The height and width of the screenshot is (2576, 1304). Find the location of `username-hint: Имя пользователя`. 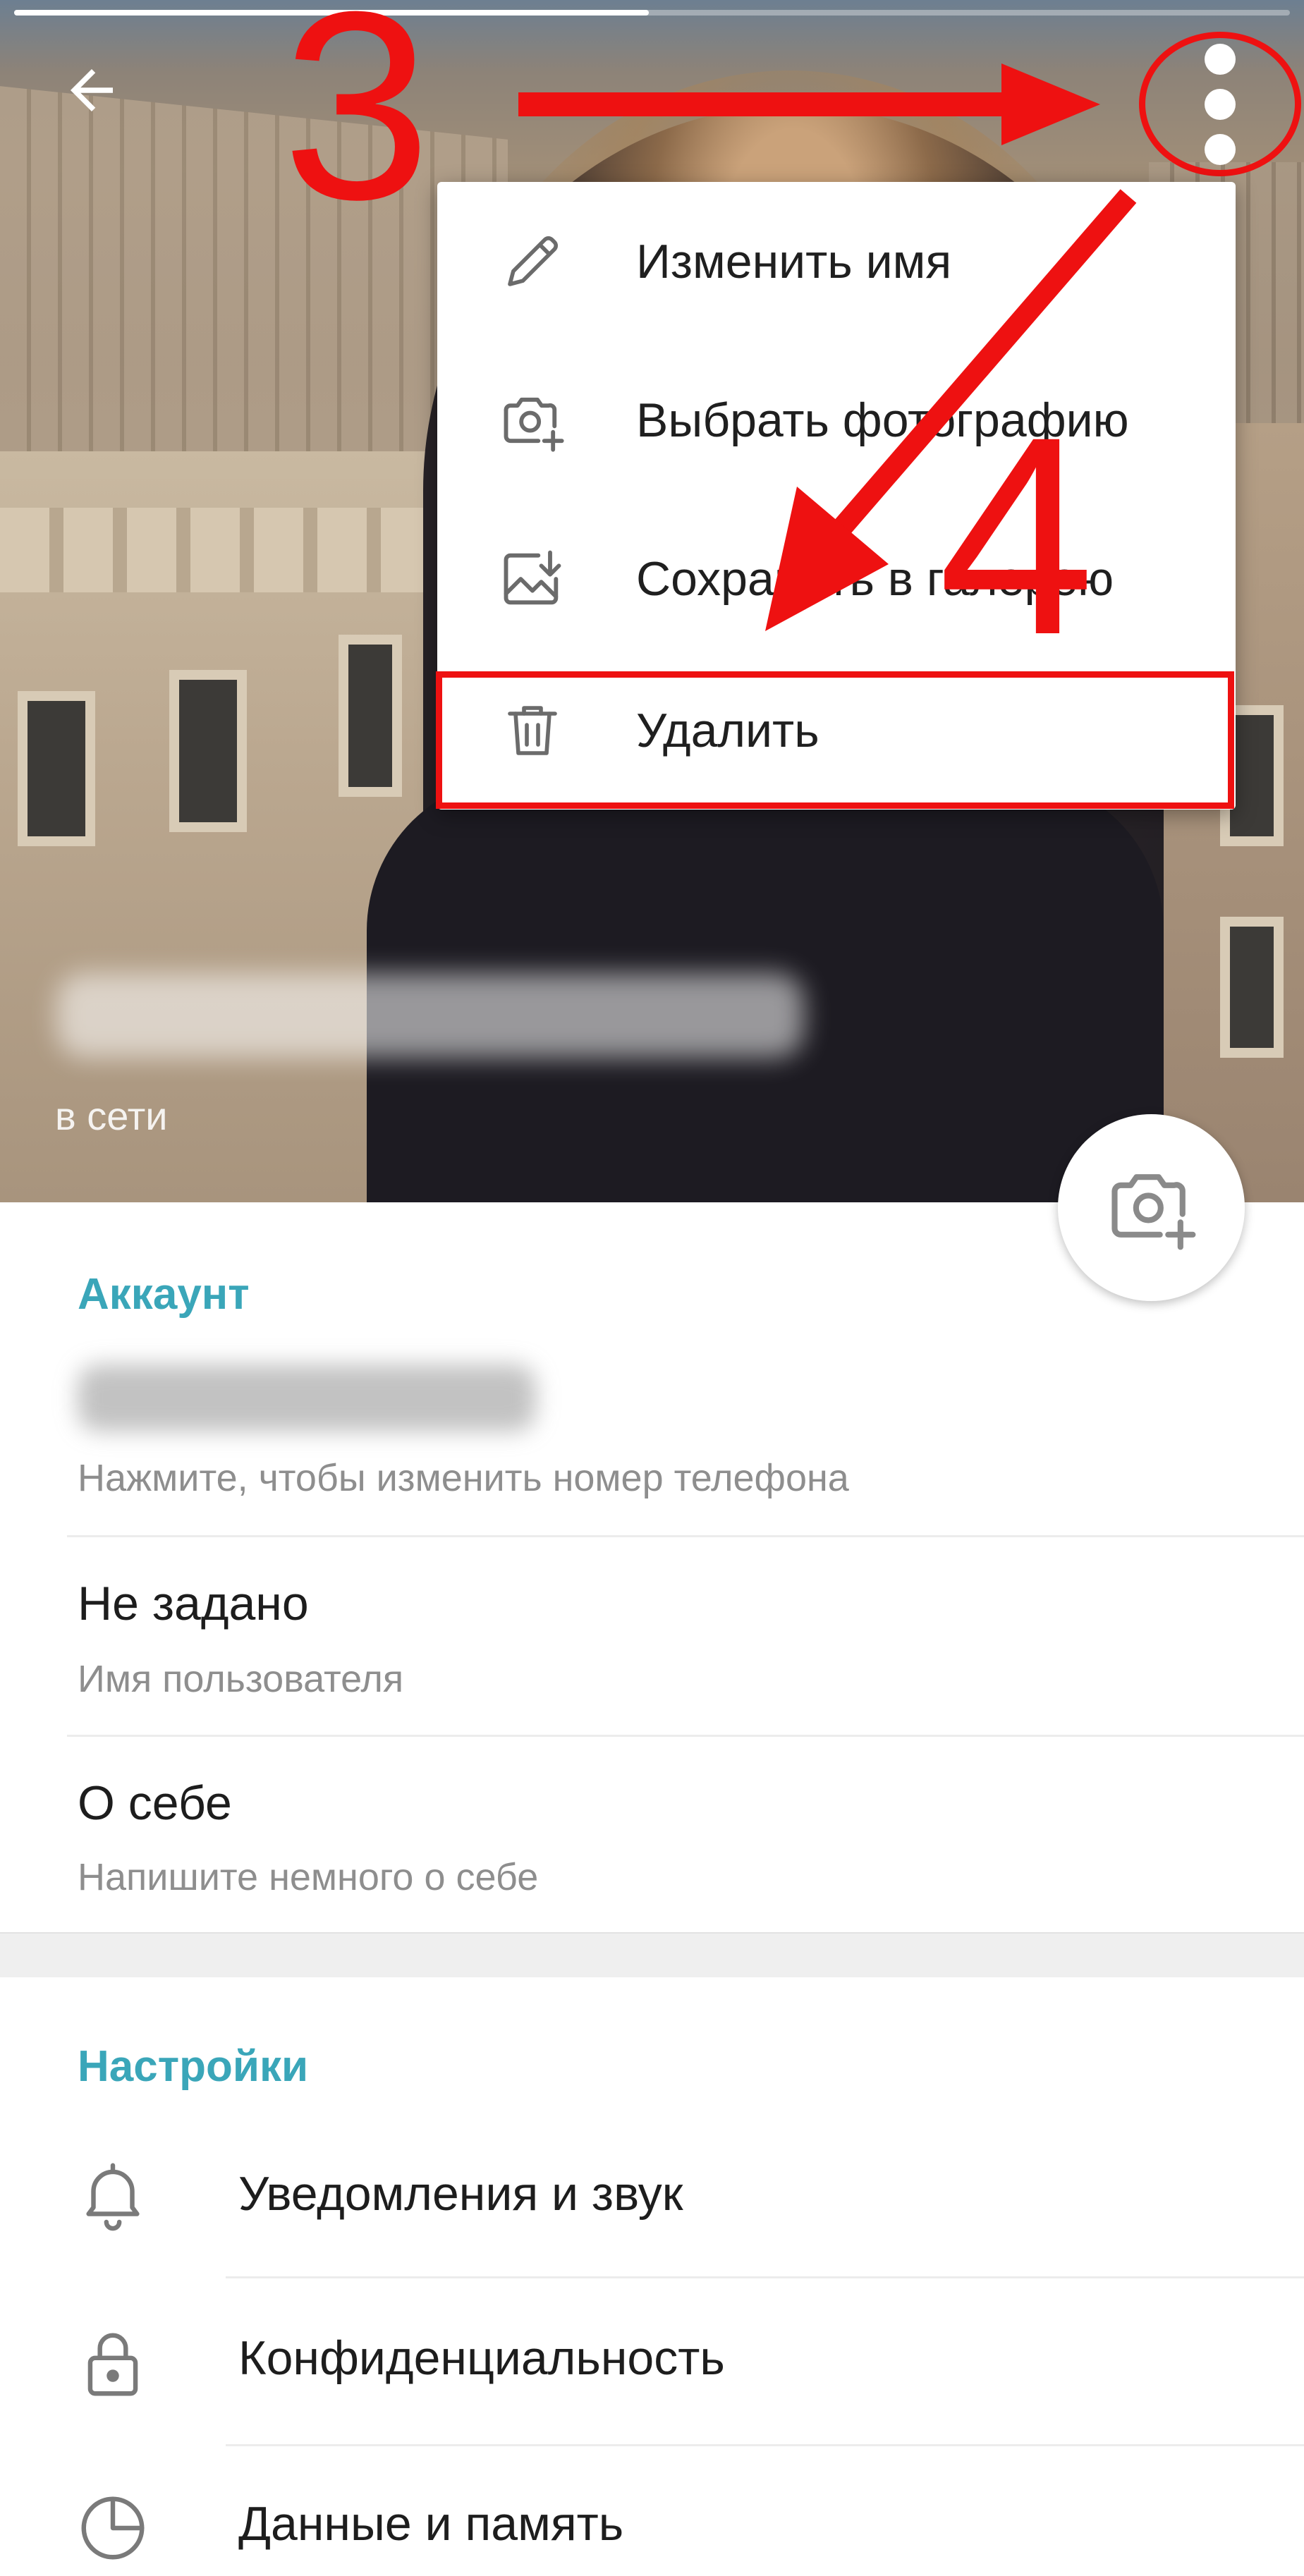

username-hint: Имя пользователя is located at coordinates (241, 1679).